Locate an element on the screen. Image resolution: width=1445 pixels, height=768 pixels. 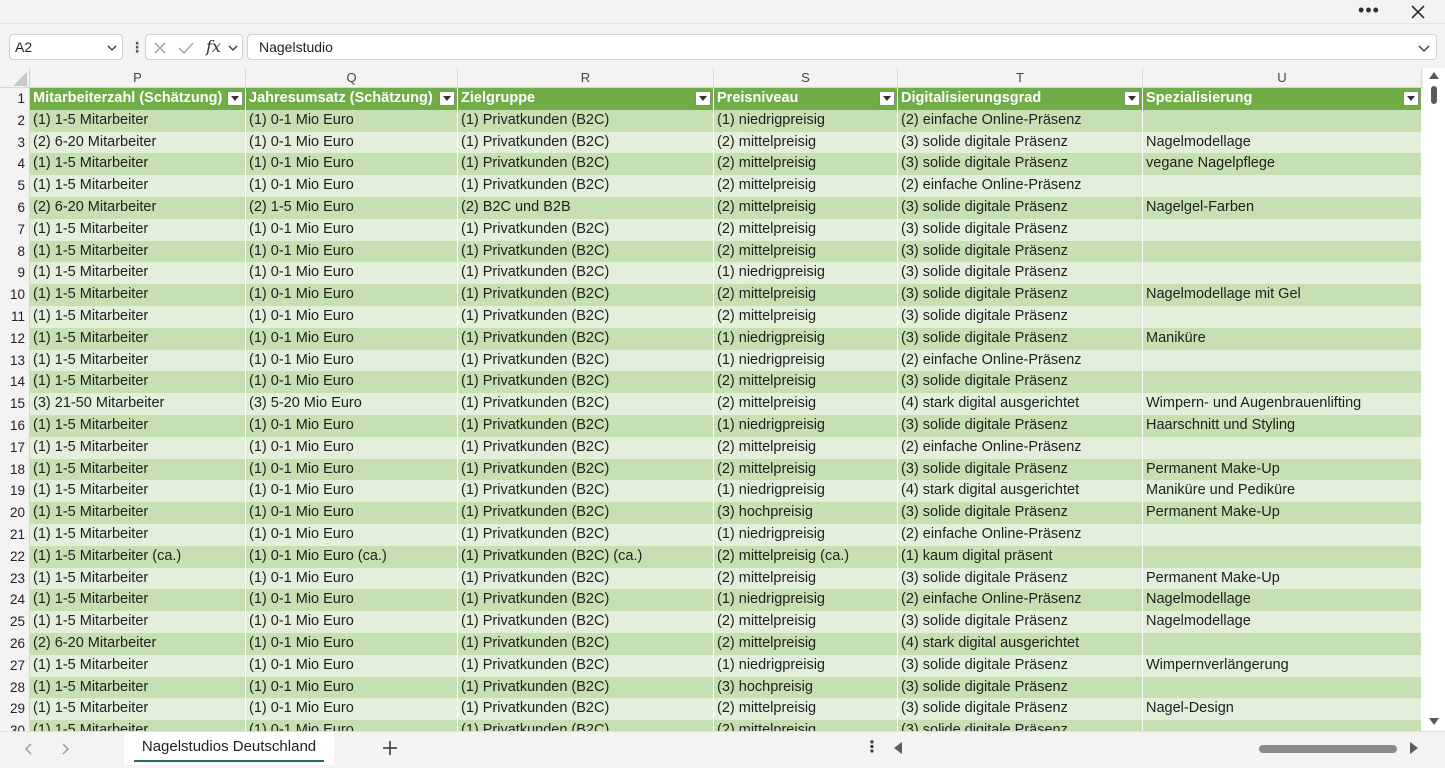
row-header: 29 is located at coordinates (15, 709).